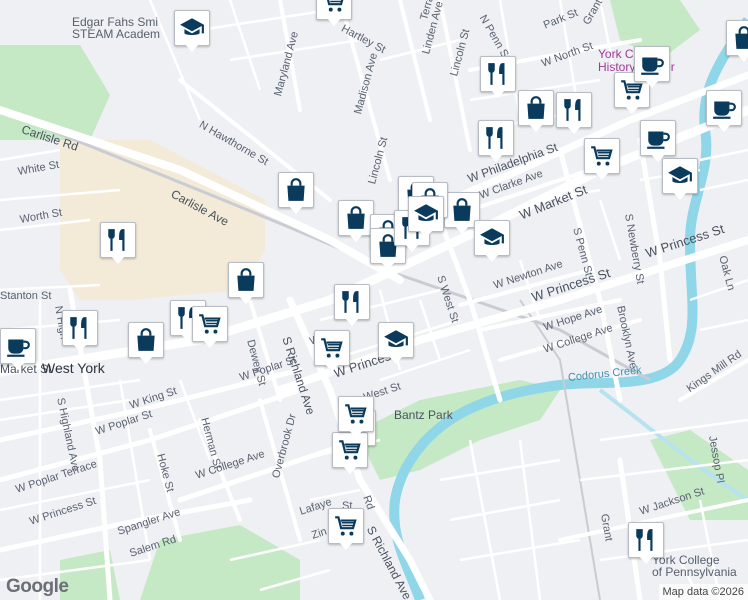  What do you see at coordinates (37, 586) in the screenshot?
I see `google-logo: Google` at bounding box center [37, 586].